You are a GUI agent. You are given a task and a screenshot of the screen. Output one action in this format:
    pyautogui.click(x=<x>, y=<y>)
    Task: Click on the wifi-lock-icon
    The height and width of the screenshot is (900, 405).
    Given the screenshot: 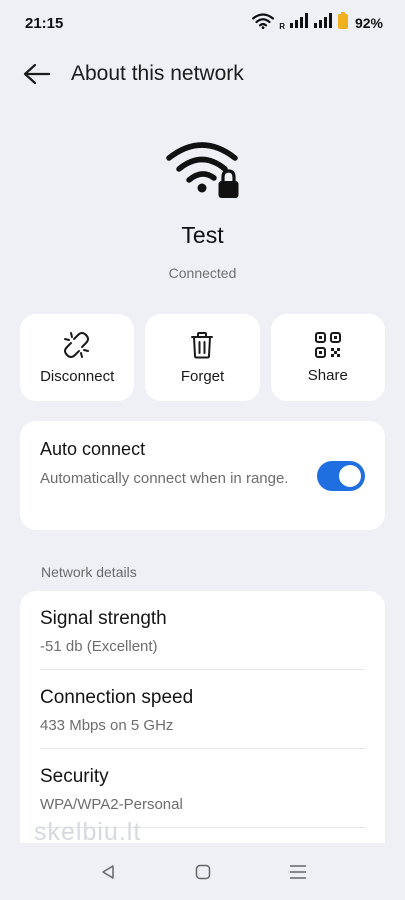 What is the action you would take?
    pyautogui.click(x=202, y=171)
    